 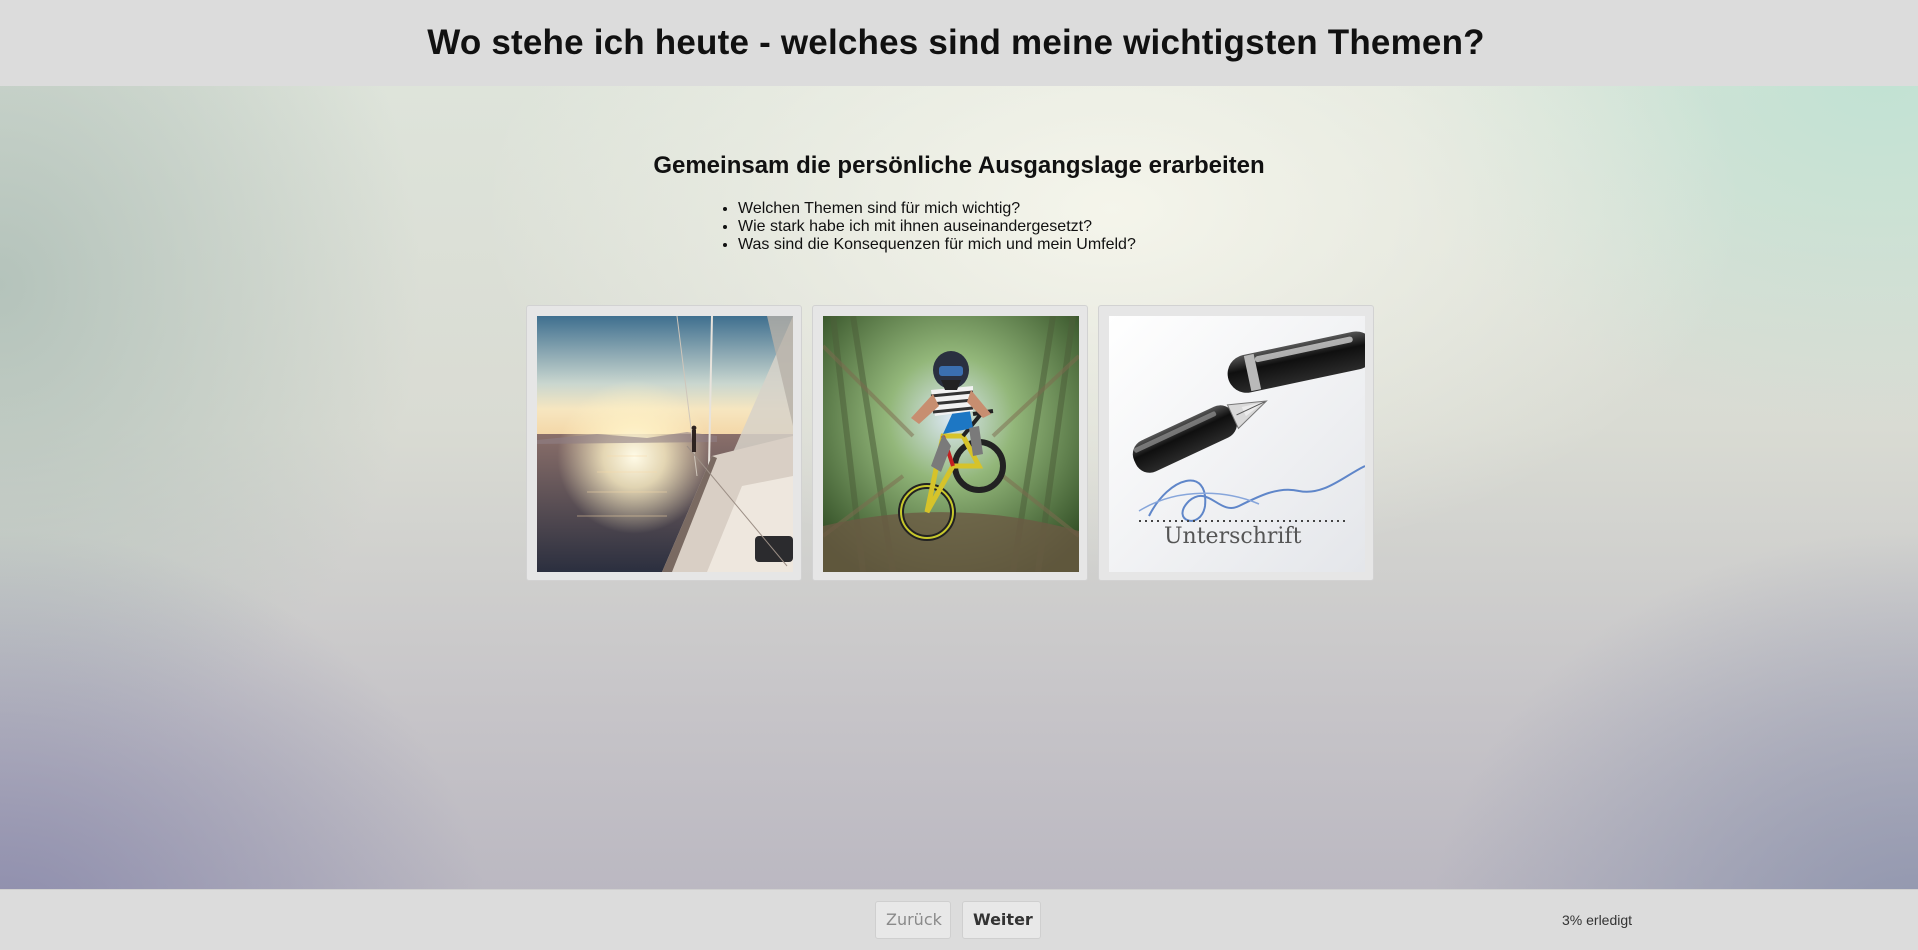 I want to click on bullet-item: Welchen Themen sind für mich wichtig?, so click(x=937, y=209).